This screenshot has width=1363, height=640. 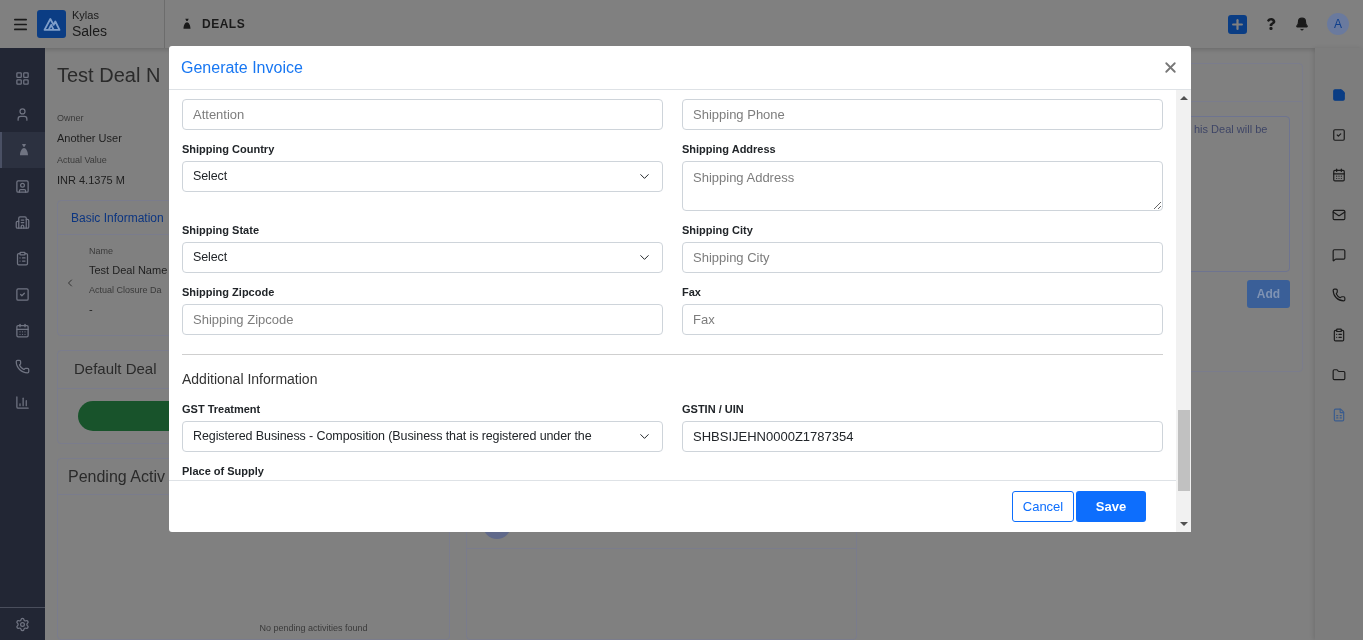 What do you see at coordinates (1183, 524) in the screenshot?
I see `scroll-down-icon` at bounding box center [1183, 524].